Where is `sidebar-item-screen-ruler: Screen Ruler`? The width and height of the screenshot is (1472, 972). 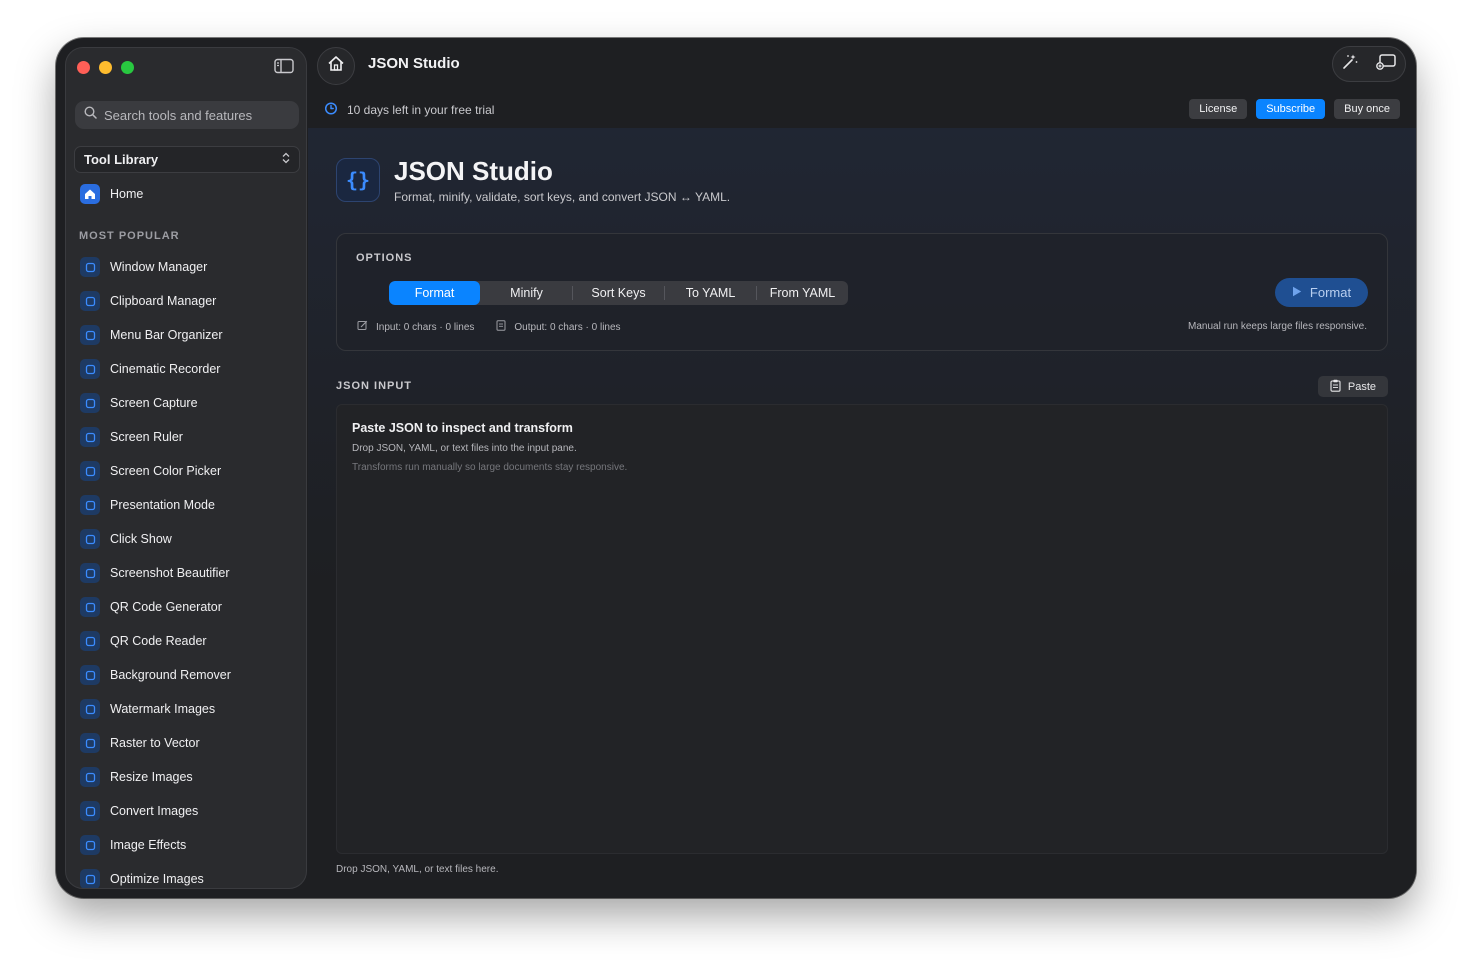
sidebar-item-screen-ruler: Screen Ruler is located at coordinates (155, 437).